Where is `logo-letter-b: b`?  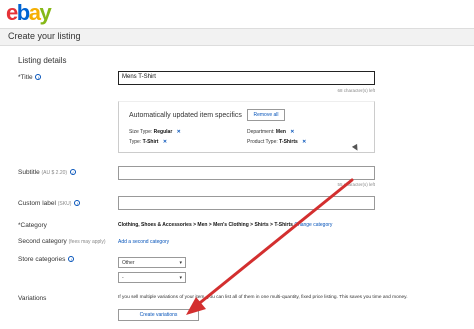
logo-letter-b: b is located at coordinates (23, 12).